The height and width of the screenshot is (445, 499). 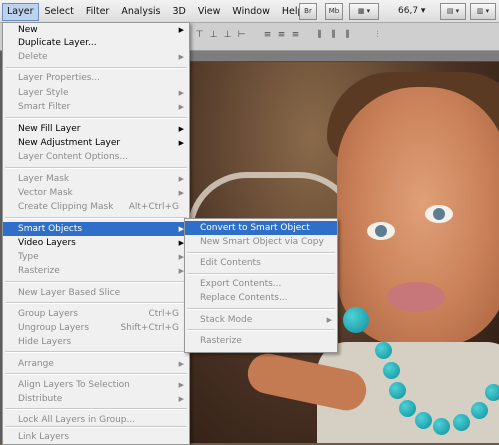 I want to click on menu-item-new: New ▶, so click(x=96, y=30).